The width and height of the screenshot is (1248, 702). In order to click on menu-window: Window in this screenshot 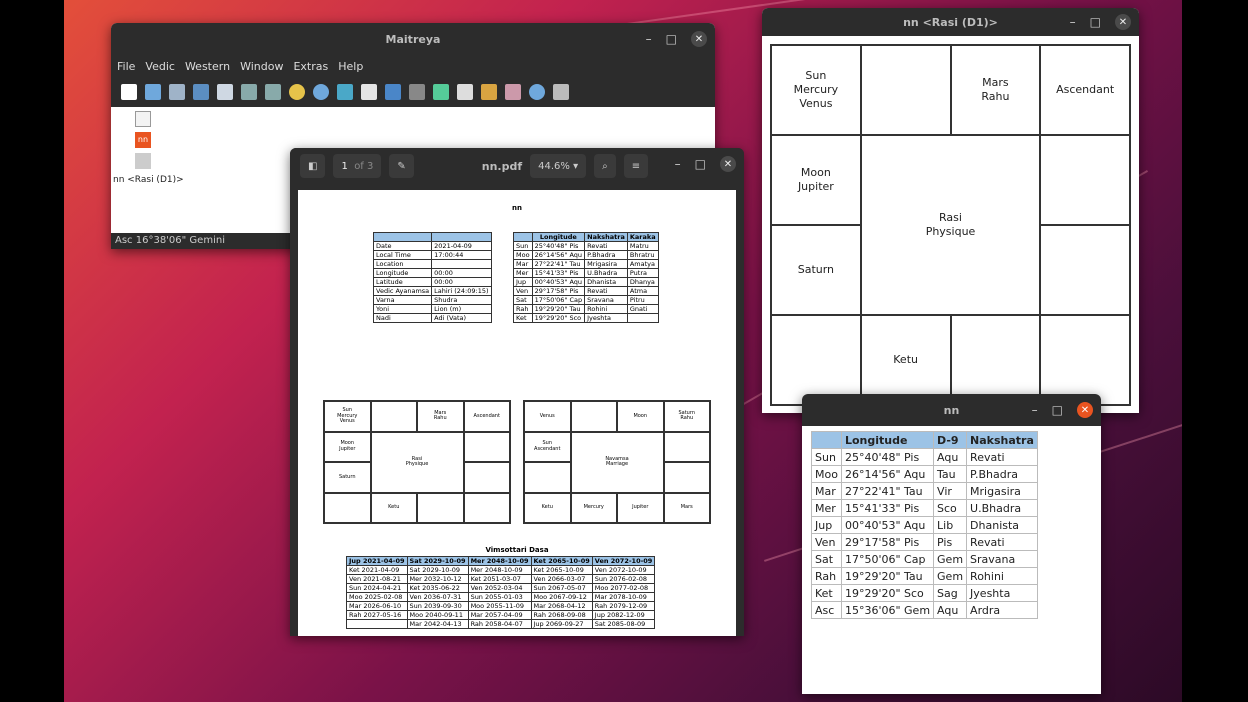, I will do `click(261, 66)`.